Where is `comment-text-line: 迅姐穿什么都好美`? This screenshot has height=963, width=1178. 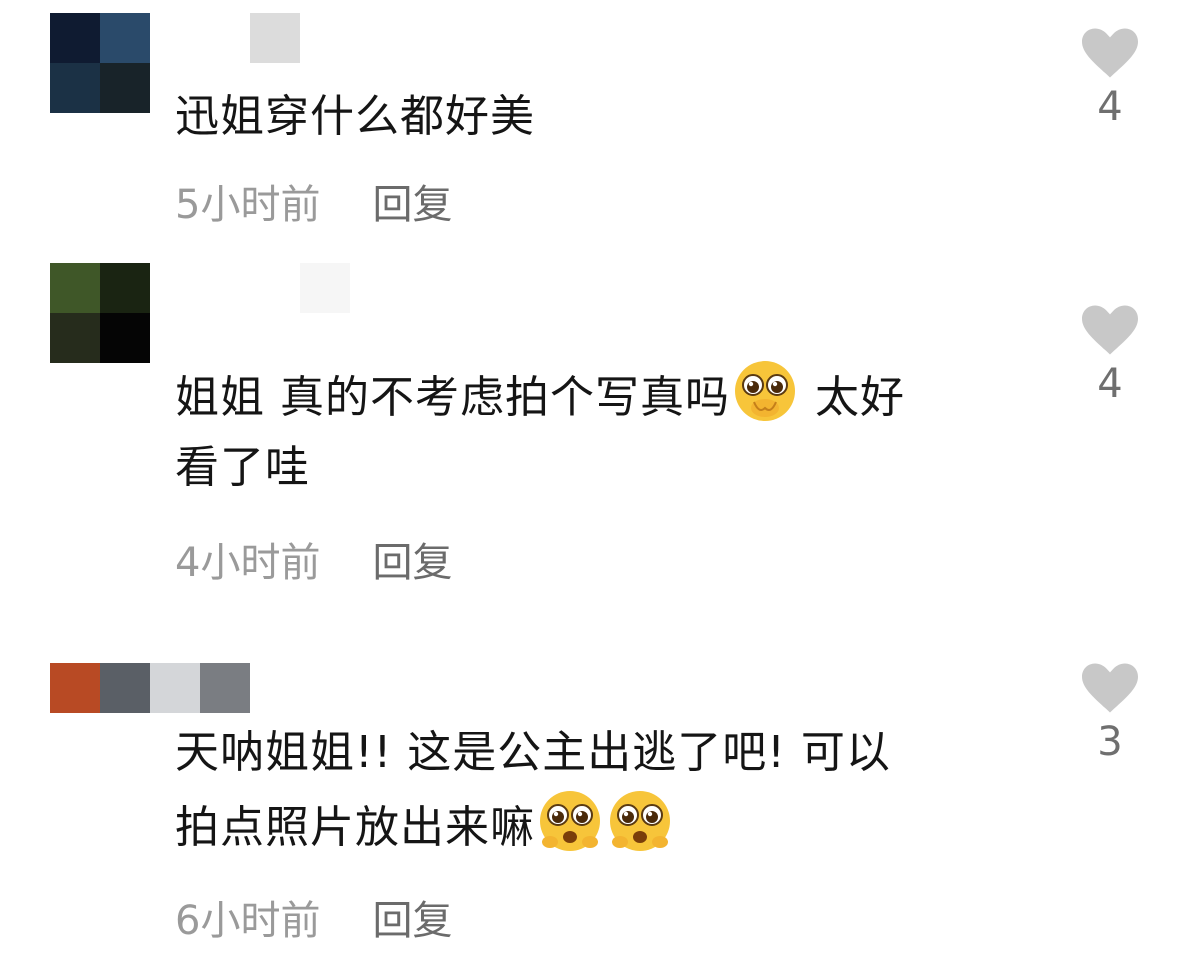
comment-text-line: 迅姐穿什么都好美 is located at coordinates (355, 116).